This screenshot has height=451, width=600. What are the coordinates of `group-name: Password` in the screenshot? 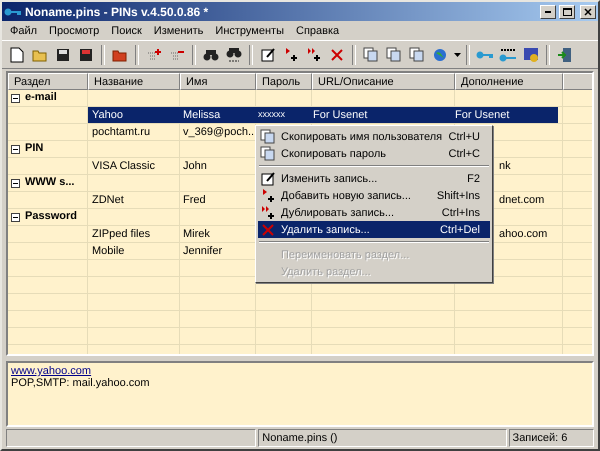 It's located at (51, 216).